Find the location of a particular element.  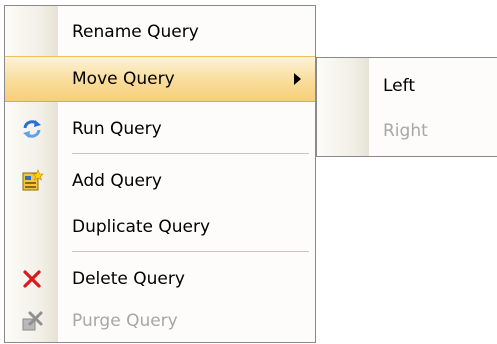

run-query-label: Run Query is located at coordinates (117, 129).